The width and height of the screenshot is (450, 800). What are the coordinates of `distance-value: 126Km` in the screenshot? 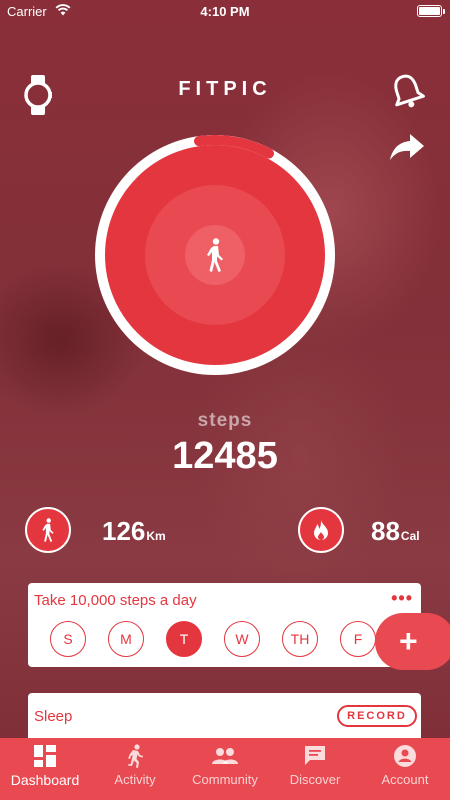 It's located at (134, 531).